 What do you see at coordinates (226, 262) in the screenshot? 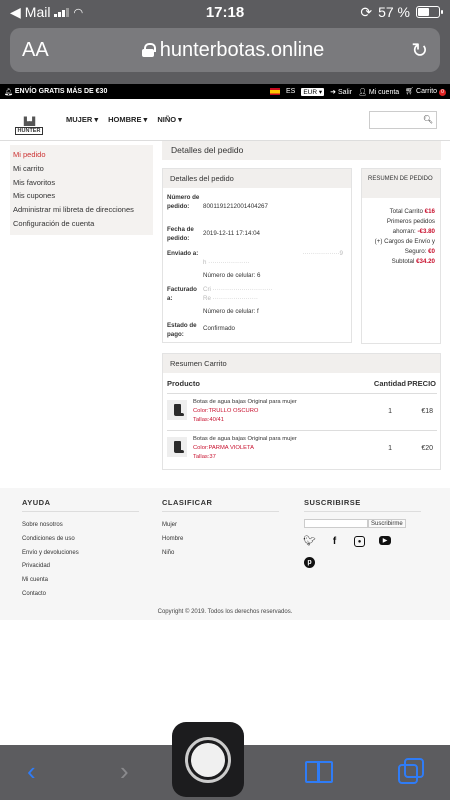
I see `shipped-address-blur-2: h ····················` at bounding box center [226, 262].